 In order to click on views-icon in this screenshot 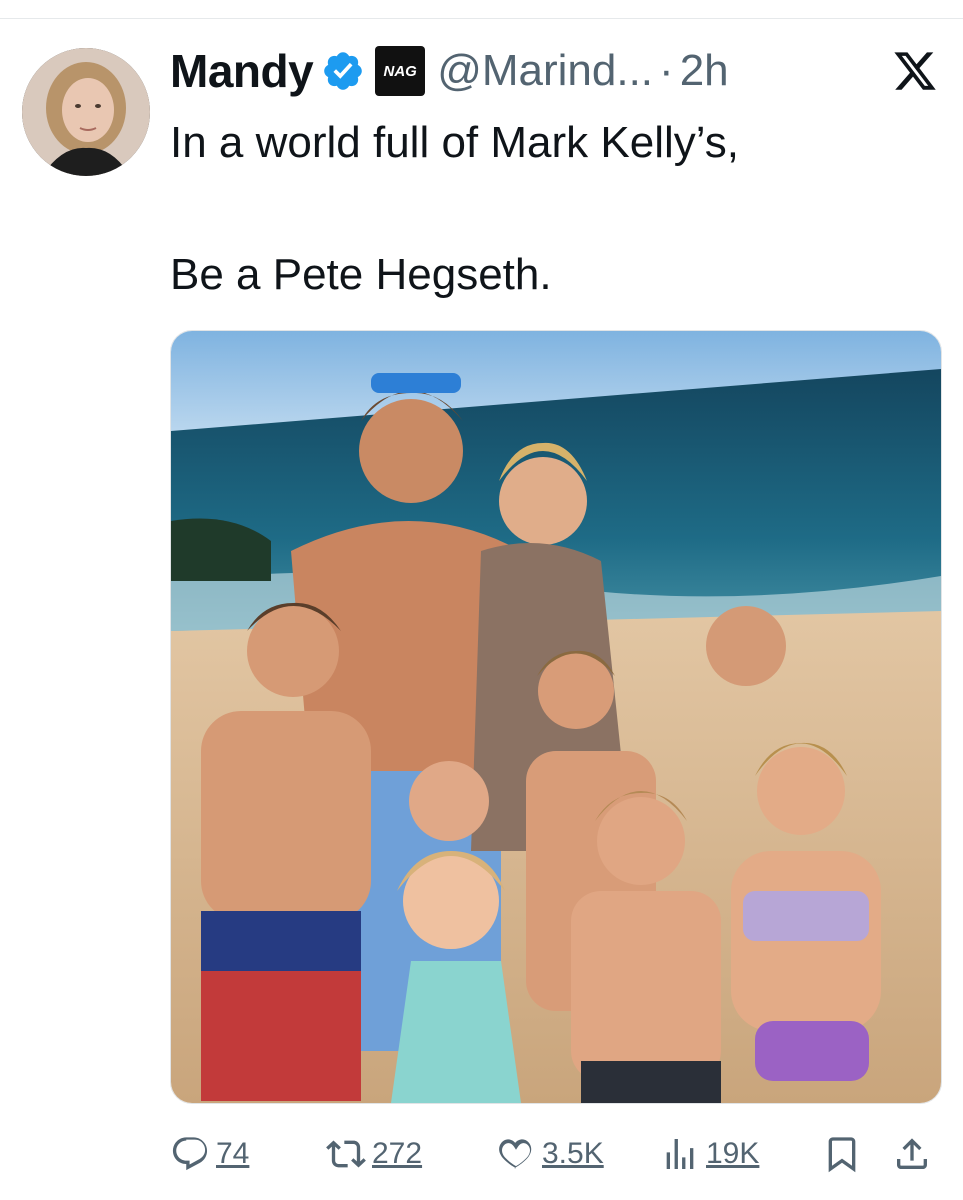, I will do `click(680, 1154)`.